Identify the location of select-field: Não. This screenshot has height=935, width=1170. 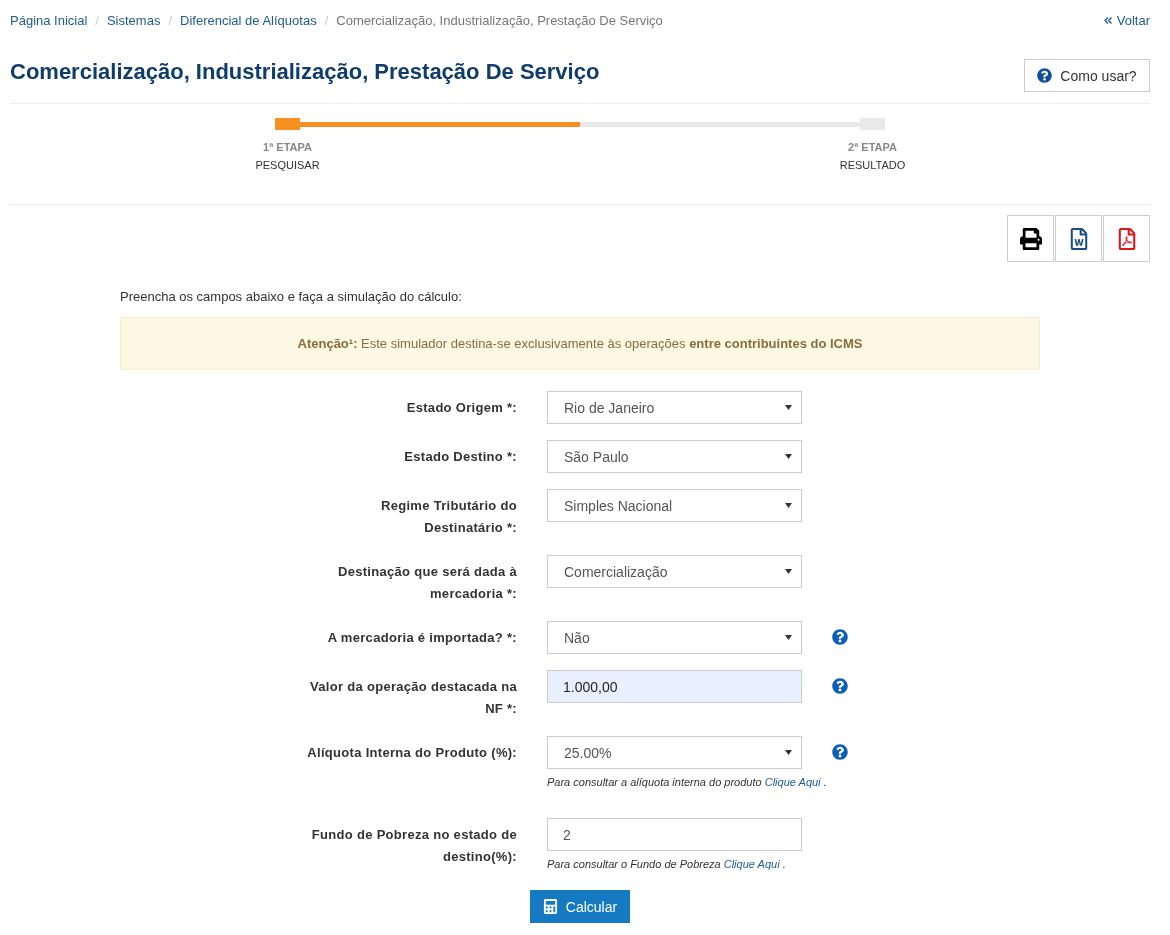
(674, 637).